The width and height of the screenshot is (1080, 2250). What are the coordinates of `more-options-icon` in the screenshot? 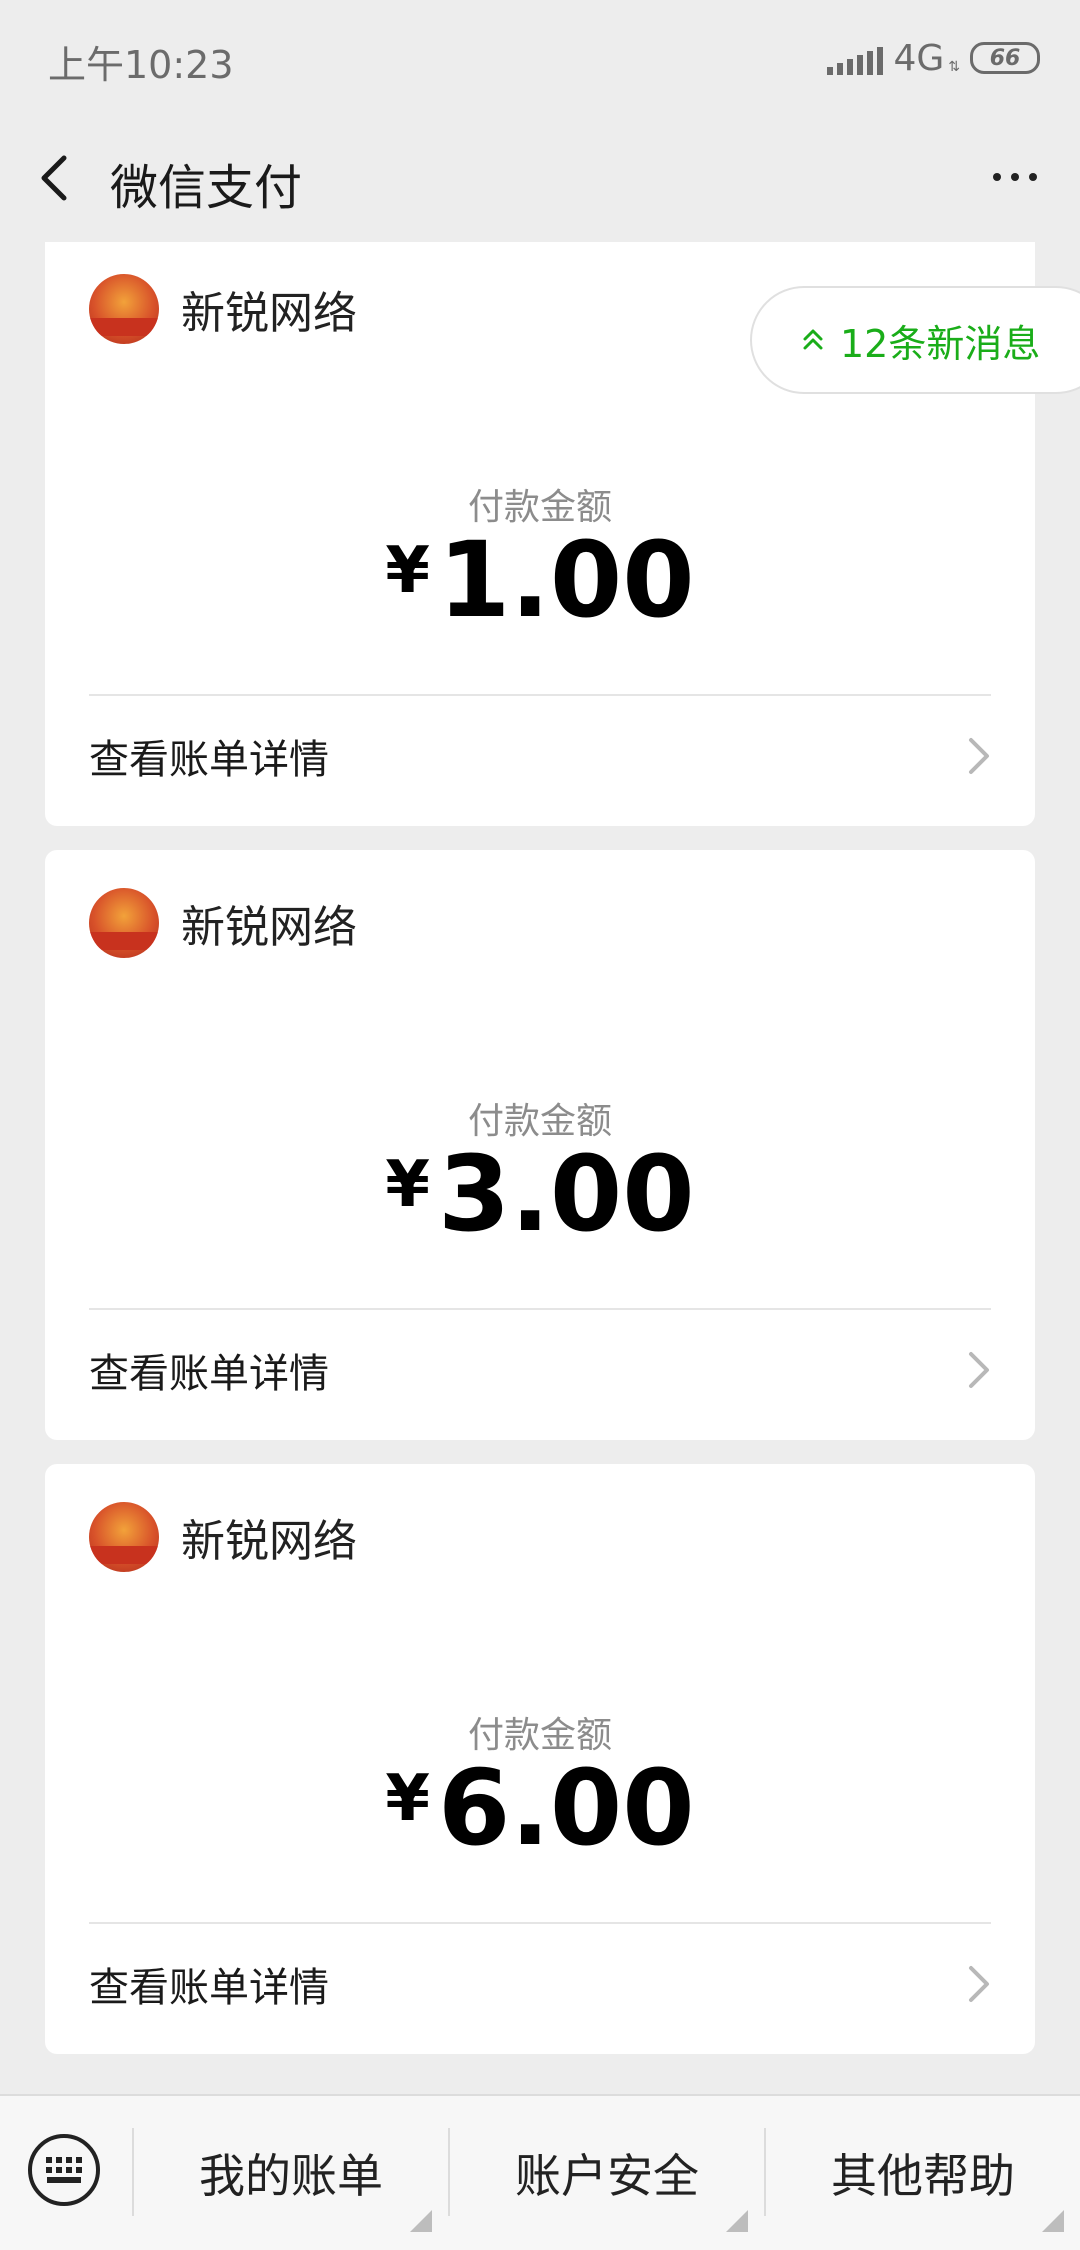 It's located at (1015, 177).